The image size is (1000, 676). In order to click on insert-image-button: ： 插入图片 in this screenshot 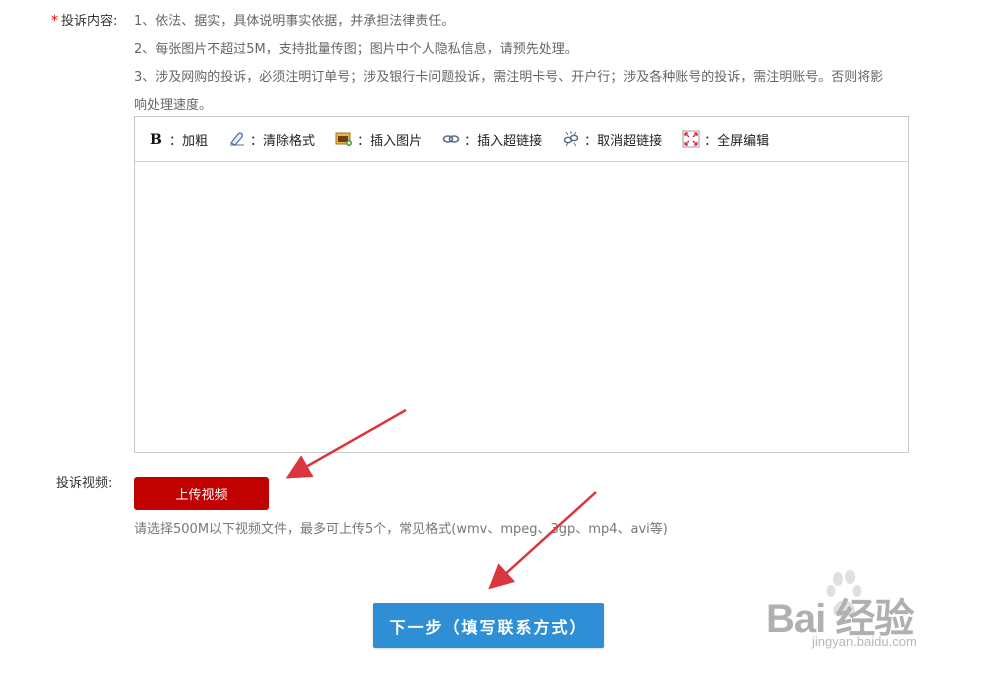, I will do `click(378, 139)`.